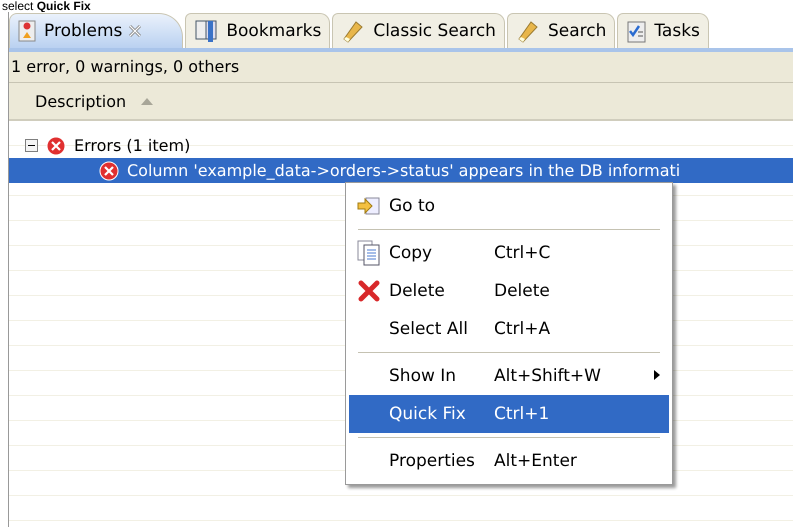  I want to click on menu-item: Select All Ctrl+A, so click(509, 329).